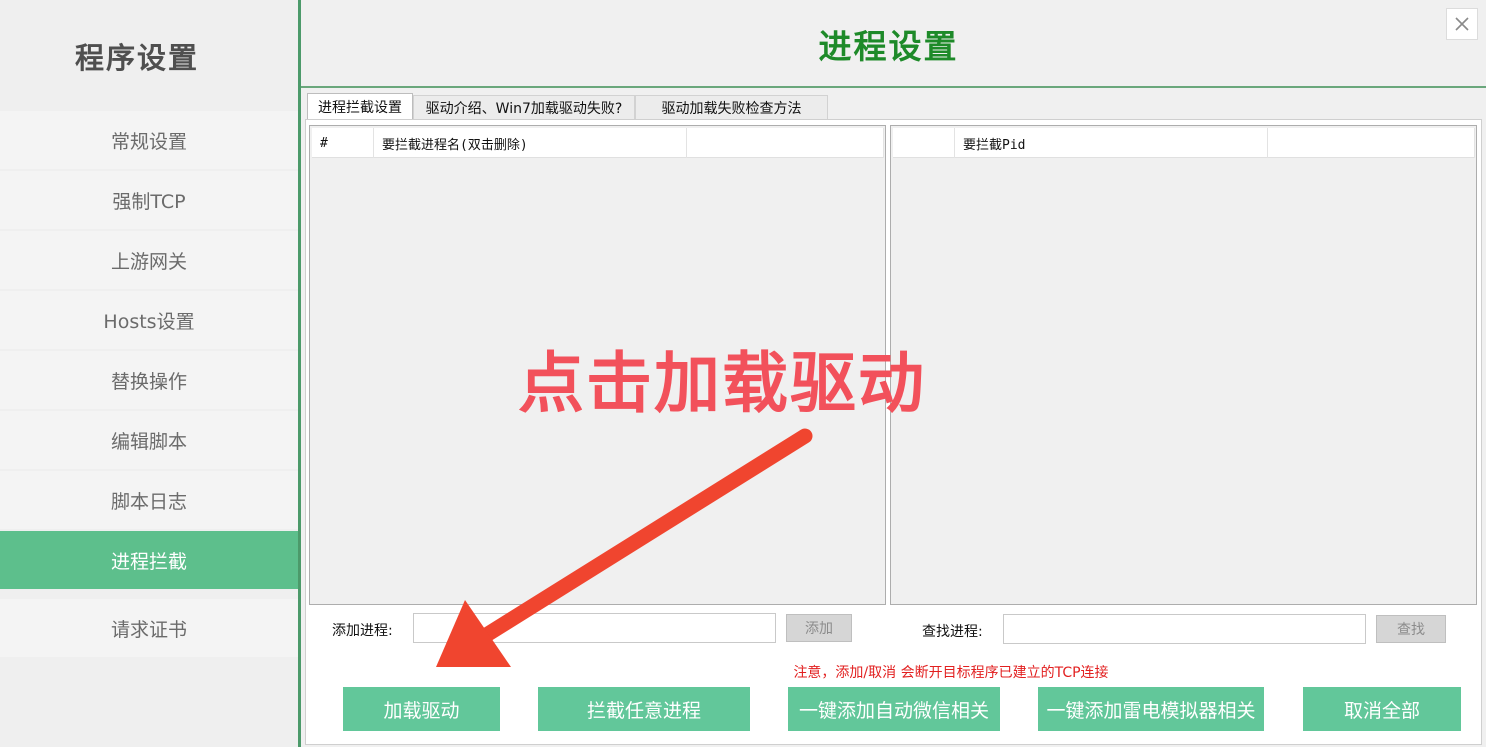 This screenshot has height=747, width=1486. What do you see at coordinates (149, 440) in the screenshot?
I see `sidebar-item-edit-script: 编辑脚本` at bounding box center [149, 440].